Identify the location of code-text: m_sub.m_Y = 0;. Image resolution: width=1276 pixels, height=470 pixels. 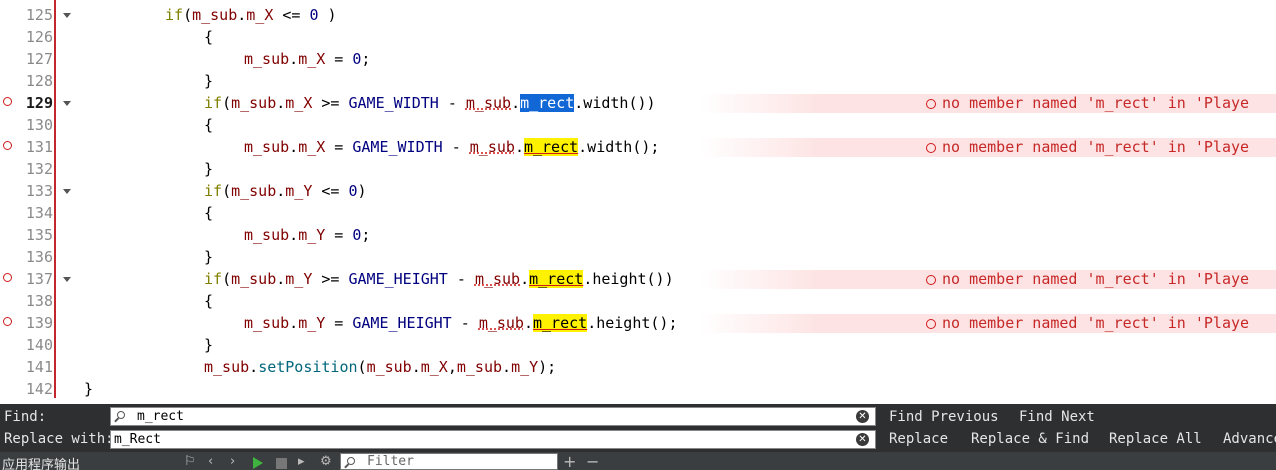
(307, 235).